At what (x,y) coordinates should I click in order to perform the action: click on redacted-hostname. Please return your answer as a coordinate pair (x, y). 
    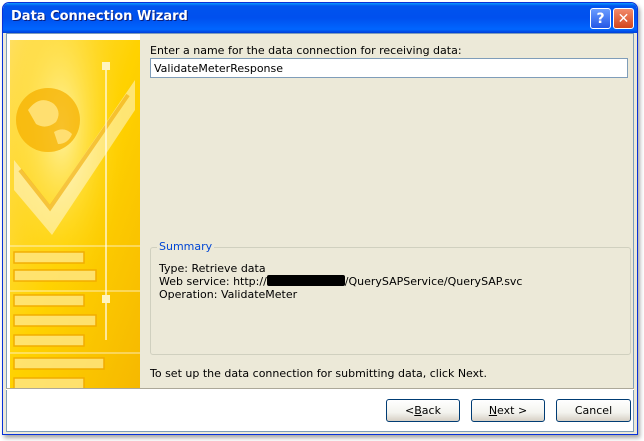
    Looking at the image, I should click on (305, 280).